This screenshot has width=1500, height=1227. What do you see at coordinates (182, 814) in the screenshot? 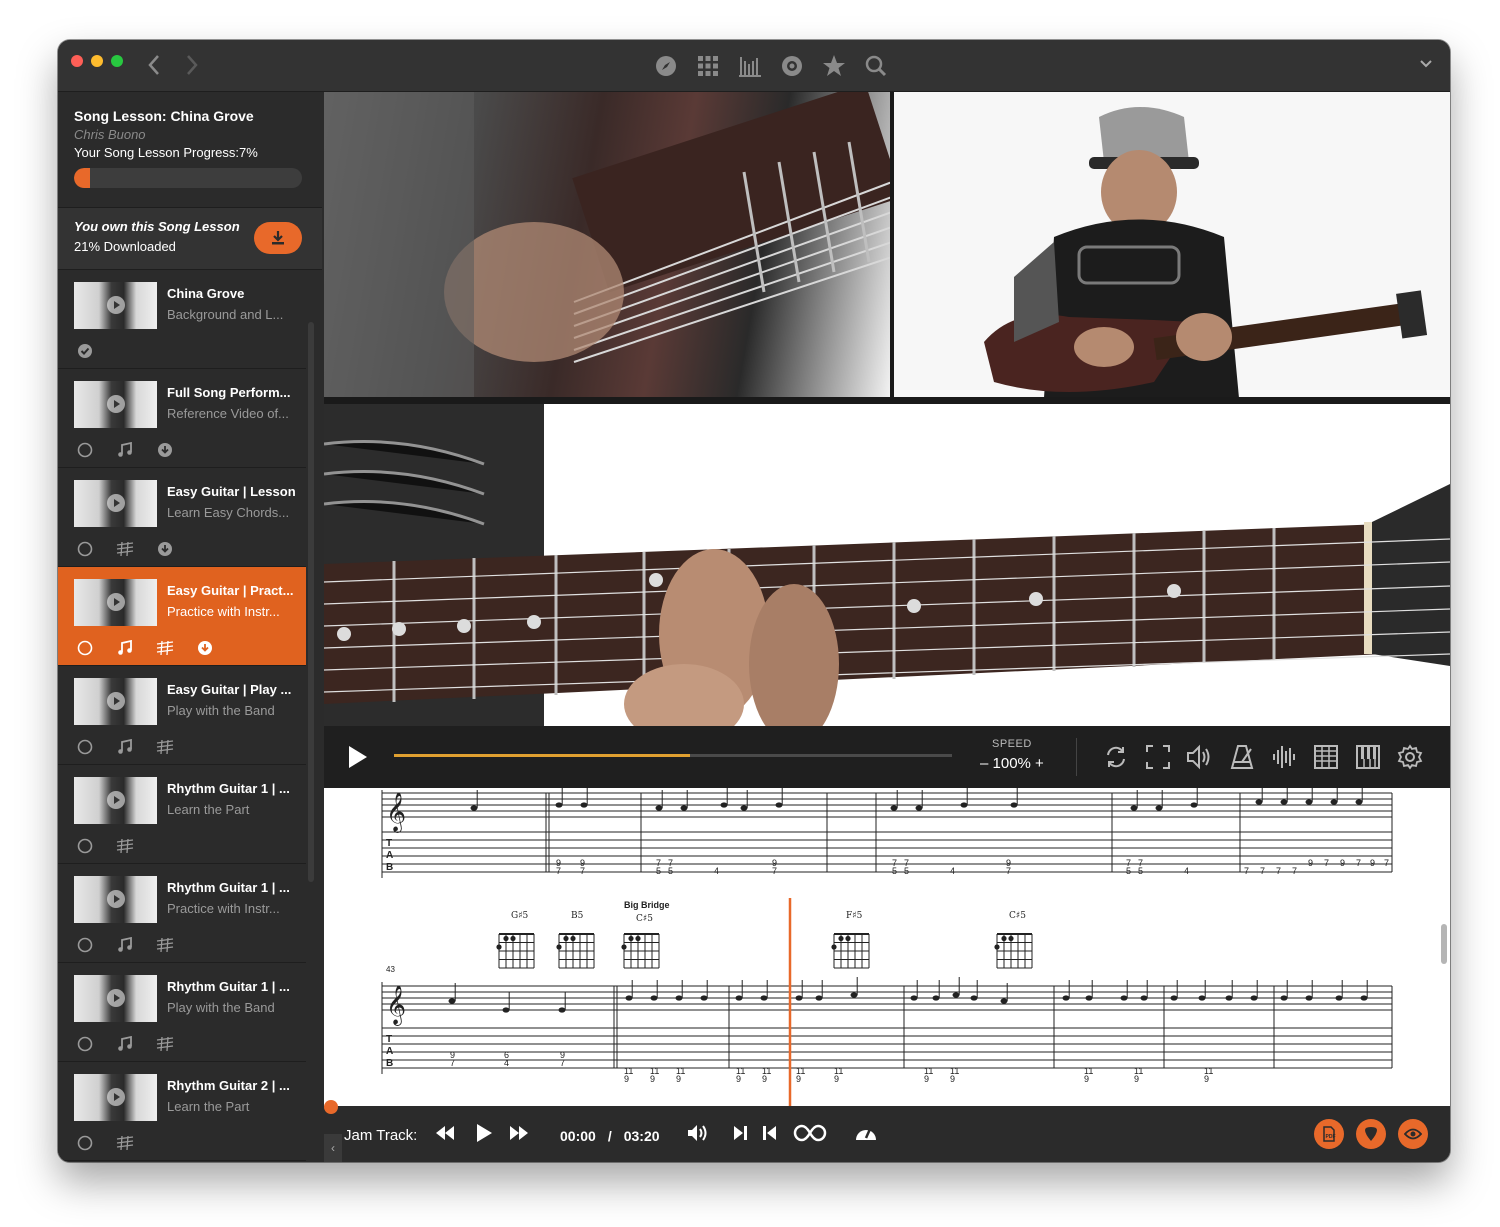
I see `lesson-item: Rhythm Guitar 1 | ... Learn the Part` at bounding box center [182, 814].